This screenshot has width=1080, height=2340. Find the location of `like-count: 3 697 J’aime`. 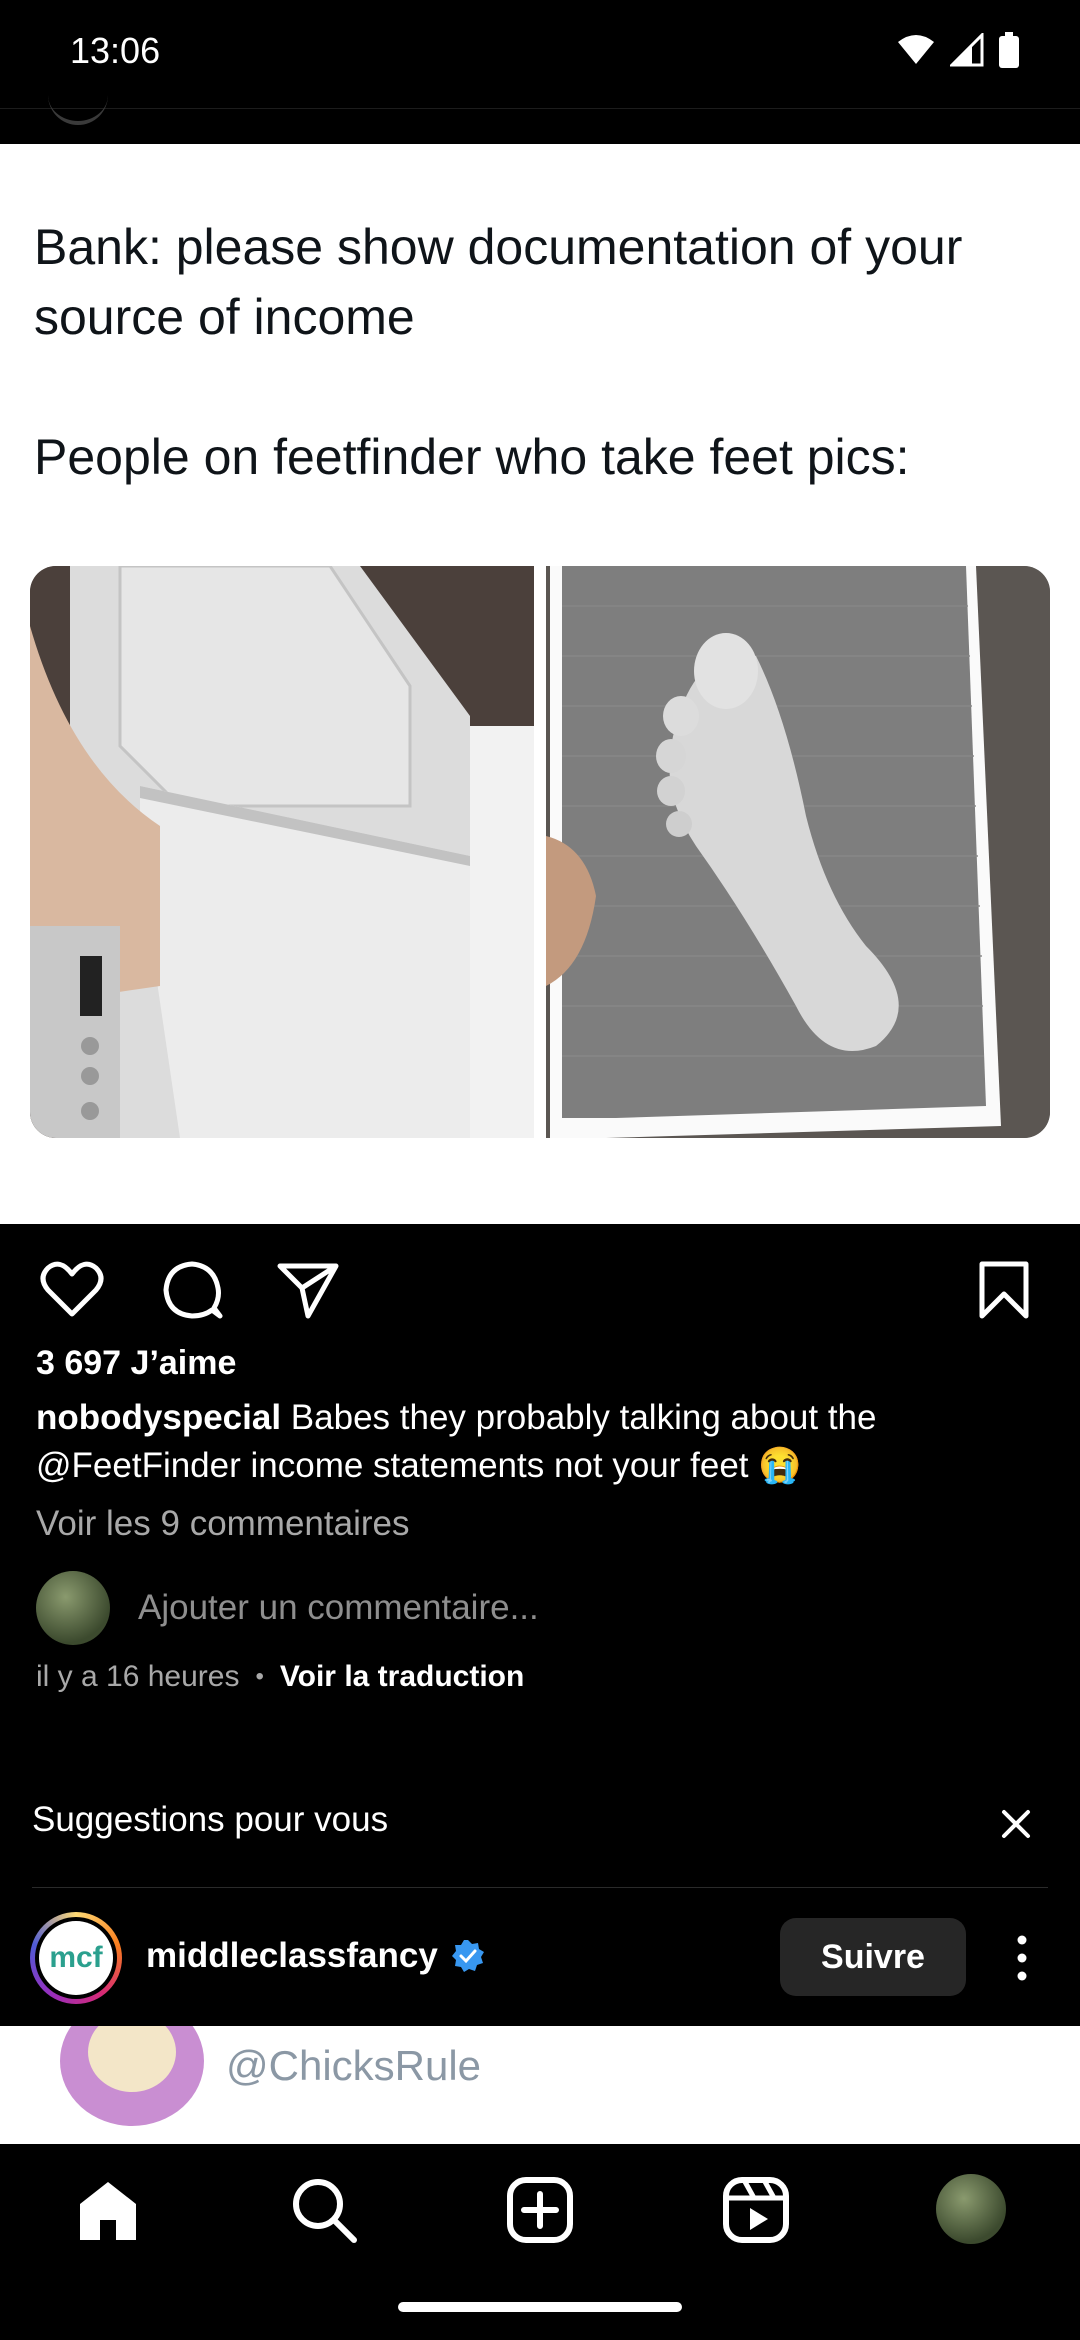

like-count: 3 697 J’aime is located at coordinates (136, 1363).